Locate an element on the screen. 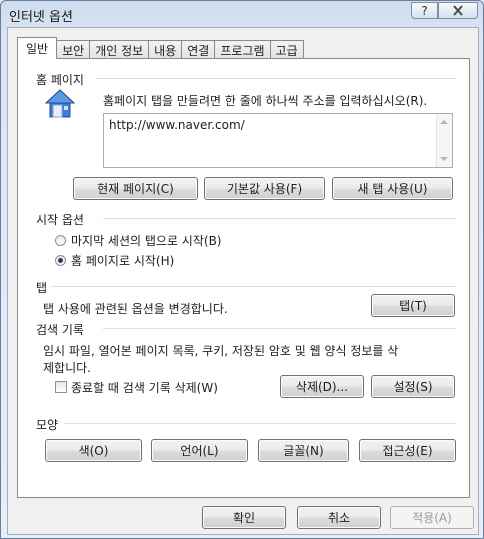 Image resolution: width=484 pixels, height=539 pixels. history-heading: 검색 기록 is located at coordinates (60, 330).